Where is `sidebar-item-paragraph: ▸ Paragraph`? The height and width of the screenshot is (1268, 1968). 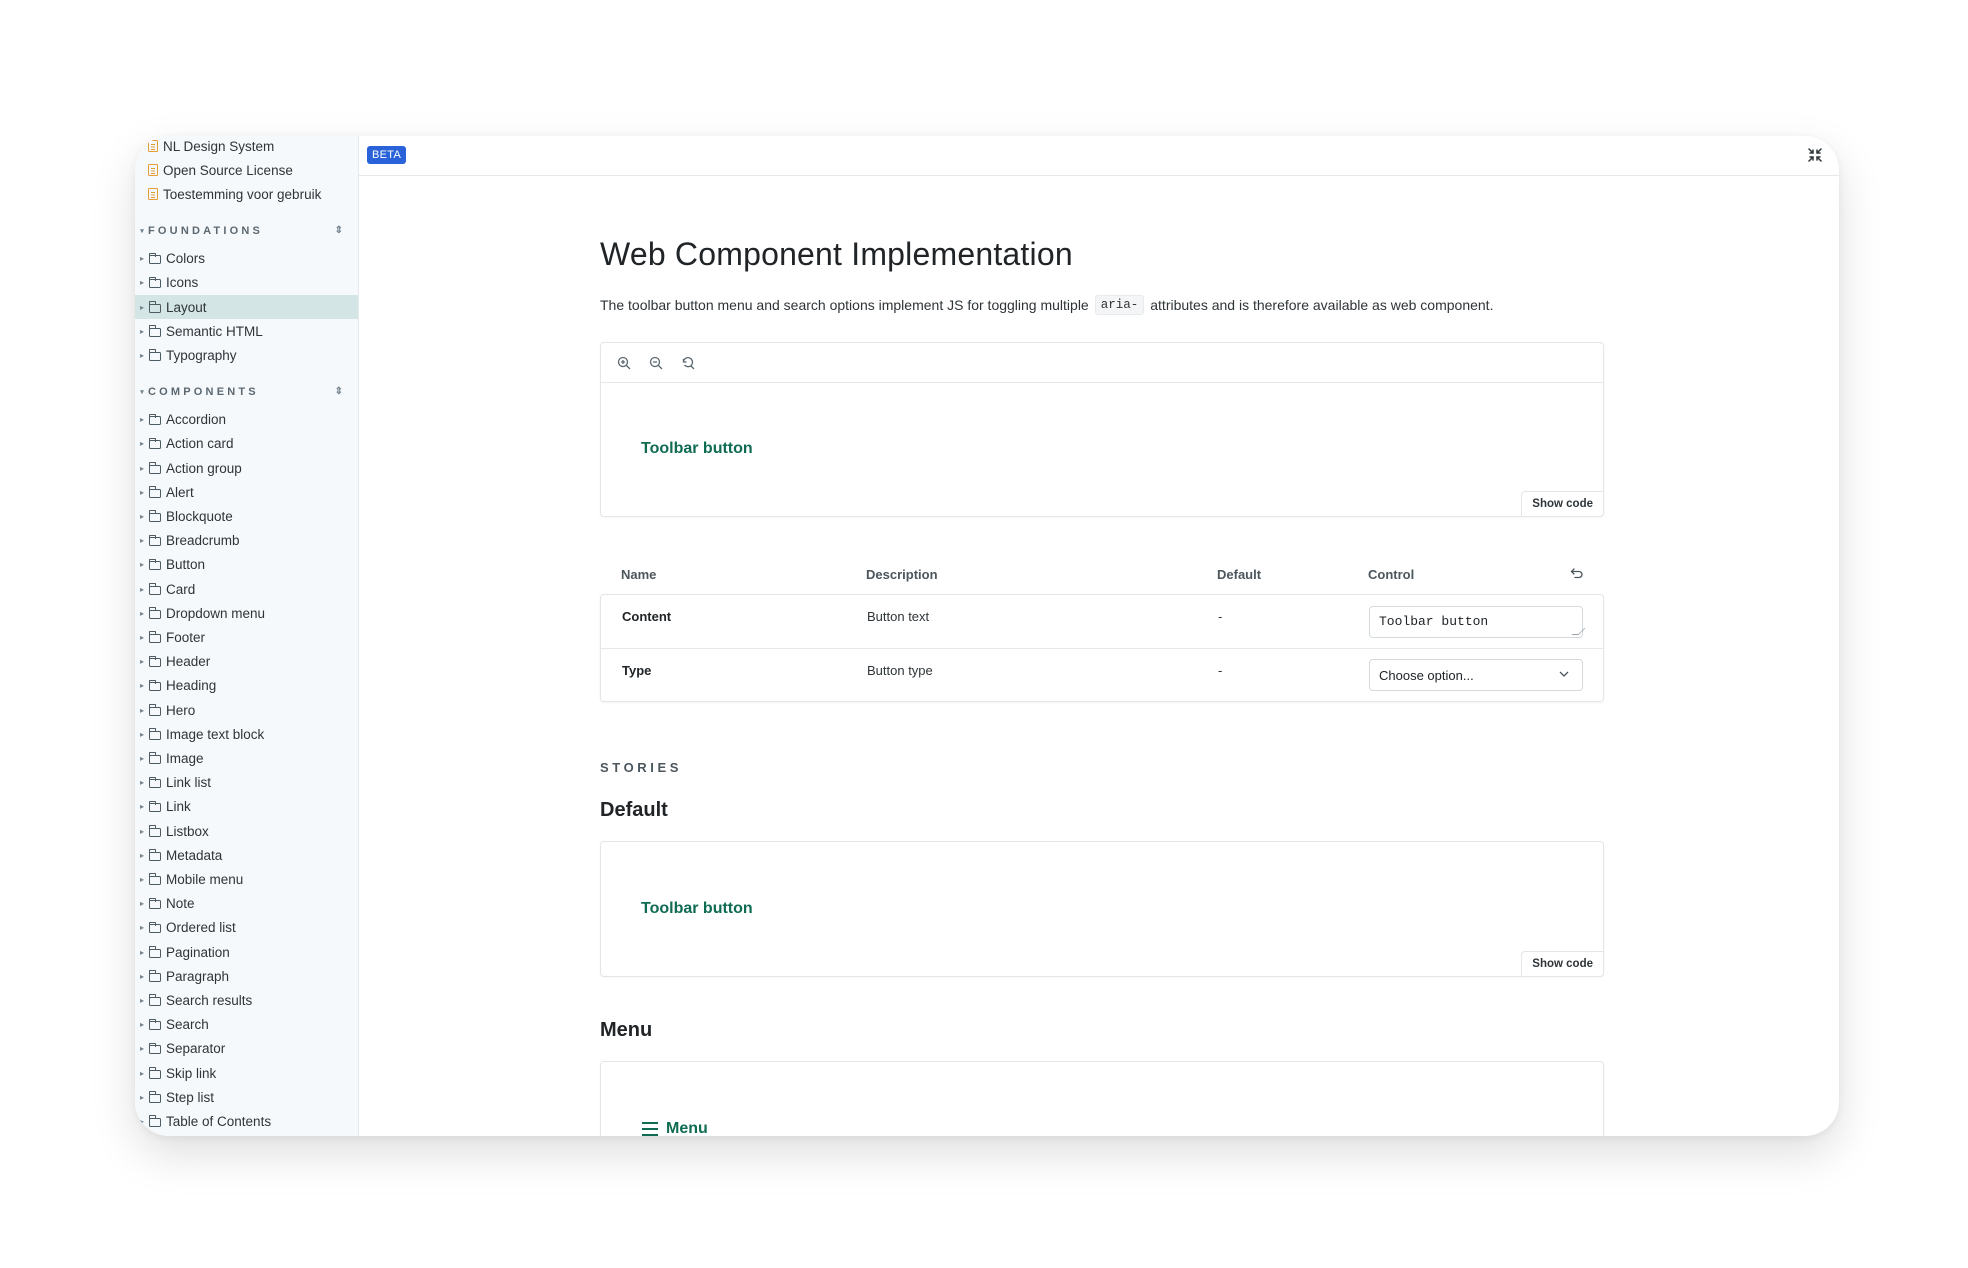 sidebar-item-paragraph: ▸ Paragraph is located at coordinates (246, 976).